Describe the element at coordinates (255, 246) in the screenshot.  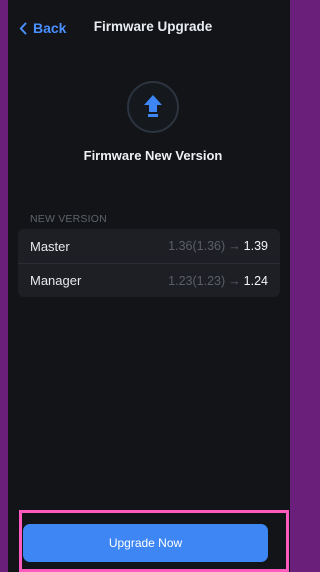
I see `new-version: 1.39` at that location.